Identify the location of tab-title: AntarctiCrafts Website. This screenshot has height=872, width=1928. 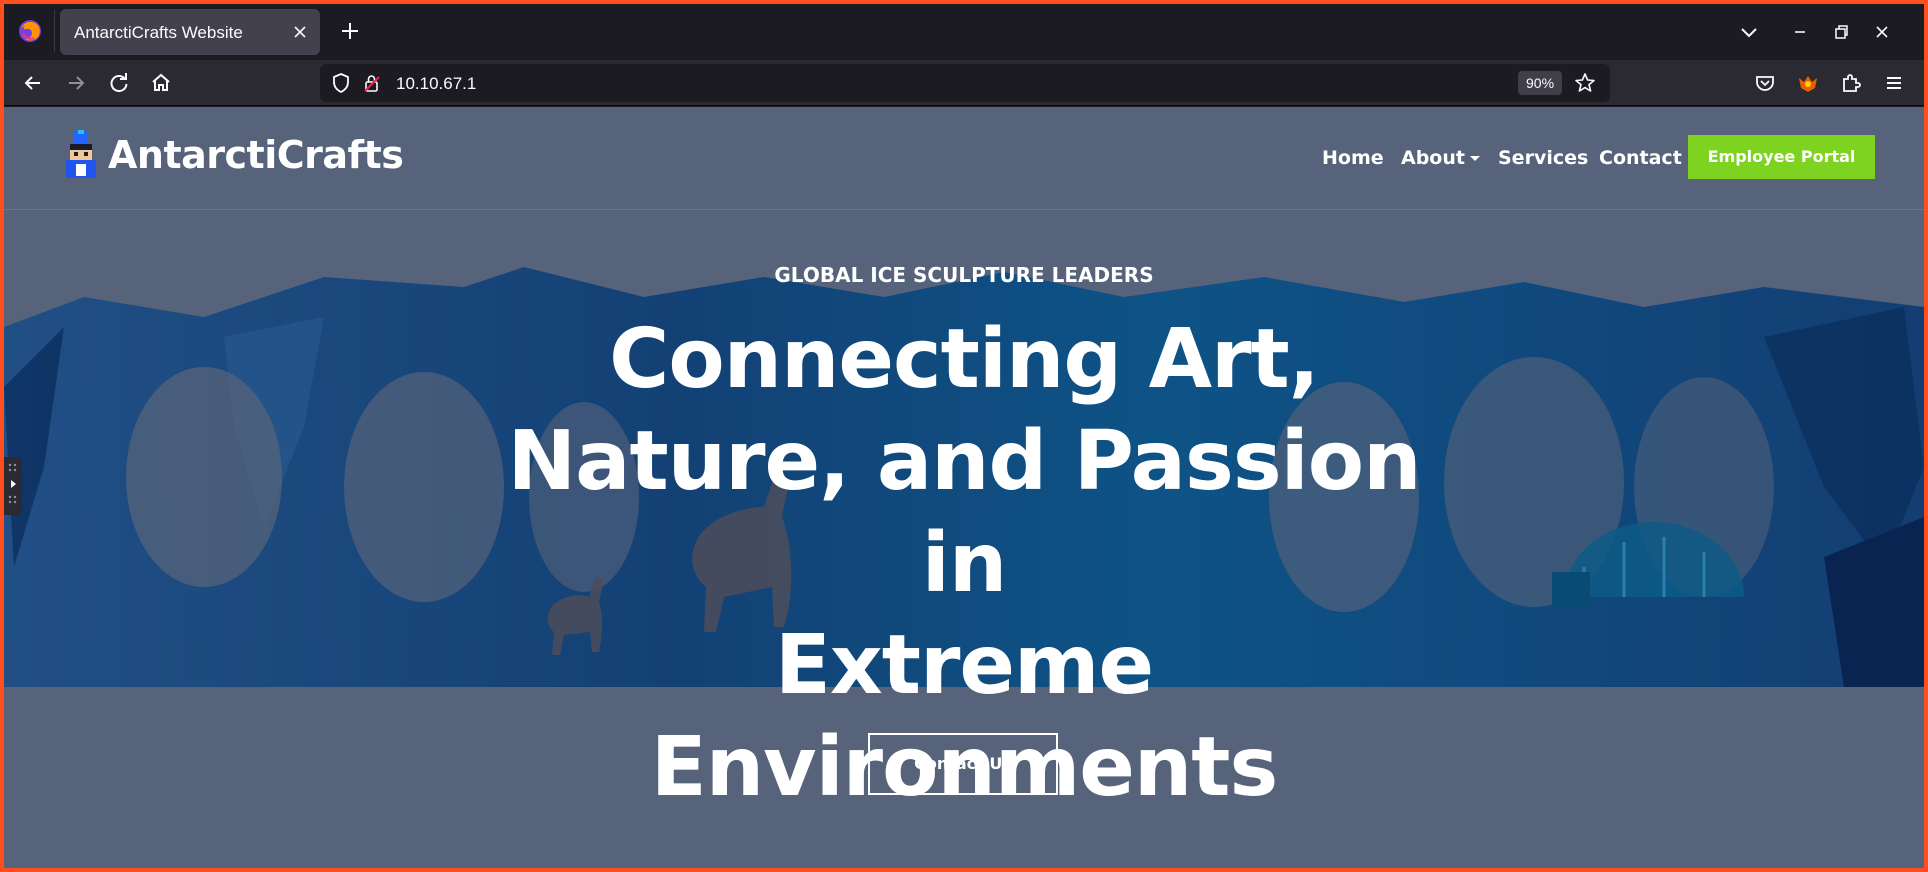
(158, 32).